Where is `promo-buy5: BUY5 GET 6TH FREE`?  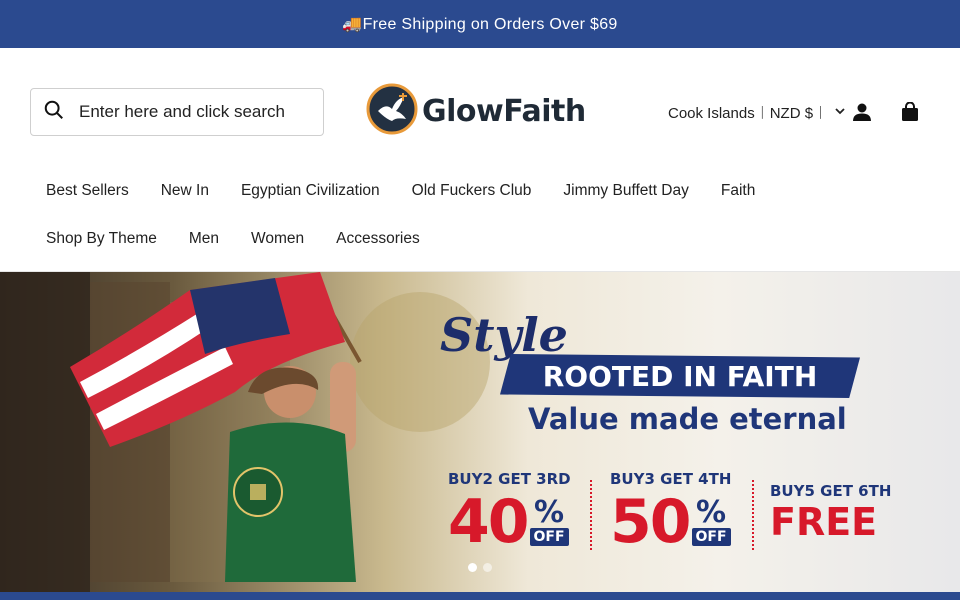 promo-buy5: BUY5 GET 6TH FREE is located at coordinates (830, 513).